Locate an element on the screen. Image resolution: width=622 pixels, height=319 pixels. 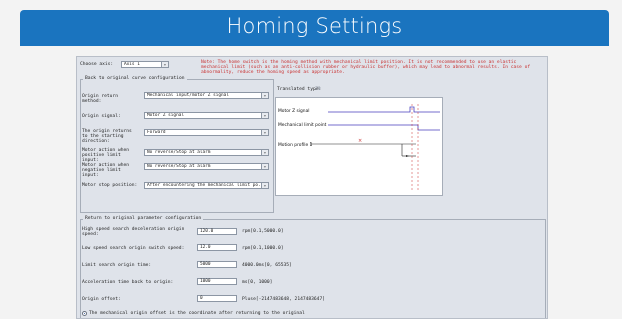
motor-stop-label: Motor stop position: is located at coordinates (110, 185).